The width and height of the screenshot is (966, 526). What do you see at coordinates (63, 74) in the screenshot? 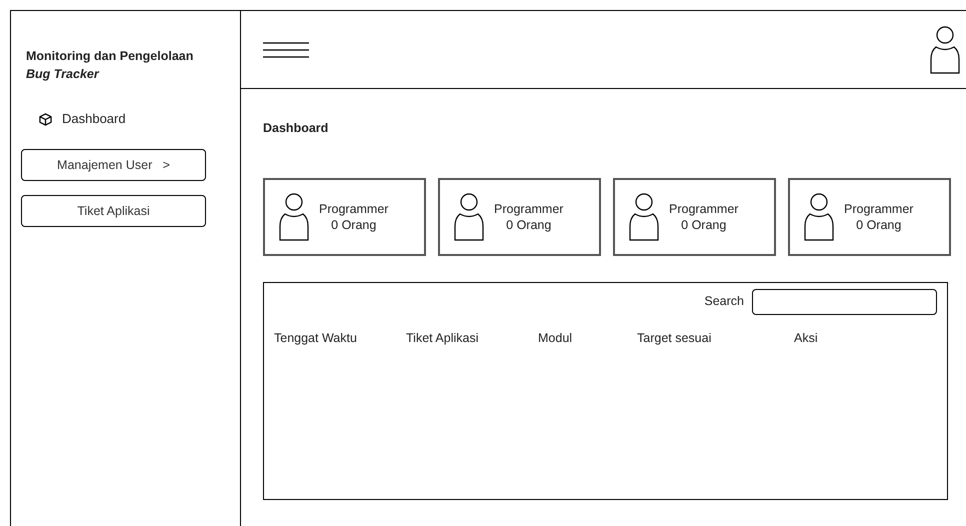
I see `app-subtitle: Bug Tracker` at bounding box center [63, 74].